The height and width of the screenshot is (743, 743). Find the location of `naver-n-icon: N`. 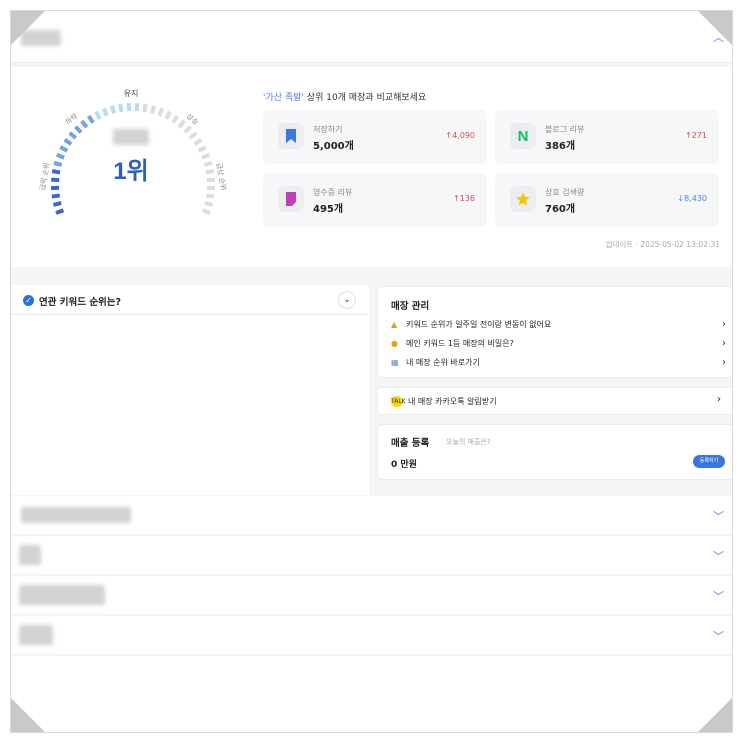

naver-n-icon: N is located at coordinates (523, 136).